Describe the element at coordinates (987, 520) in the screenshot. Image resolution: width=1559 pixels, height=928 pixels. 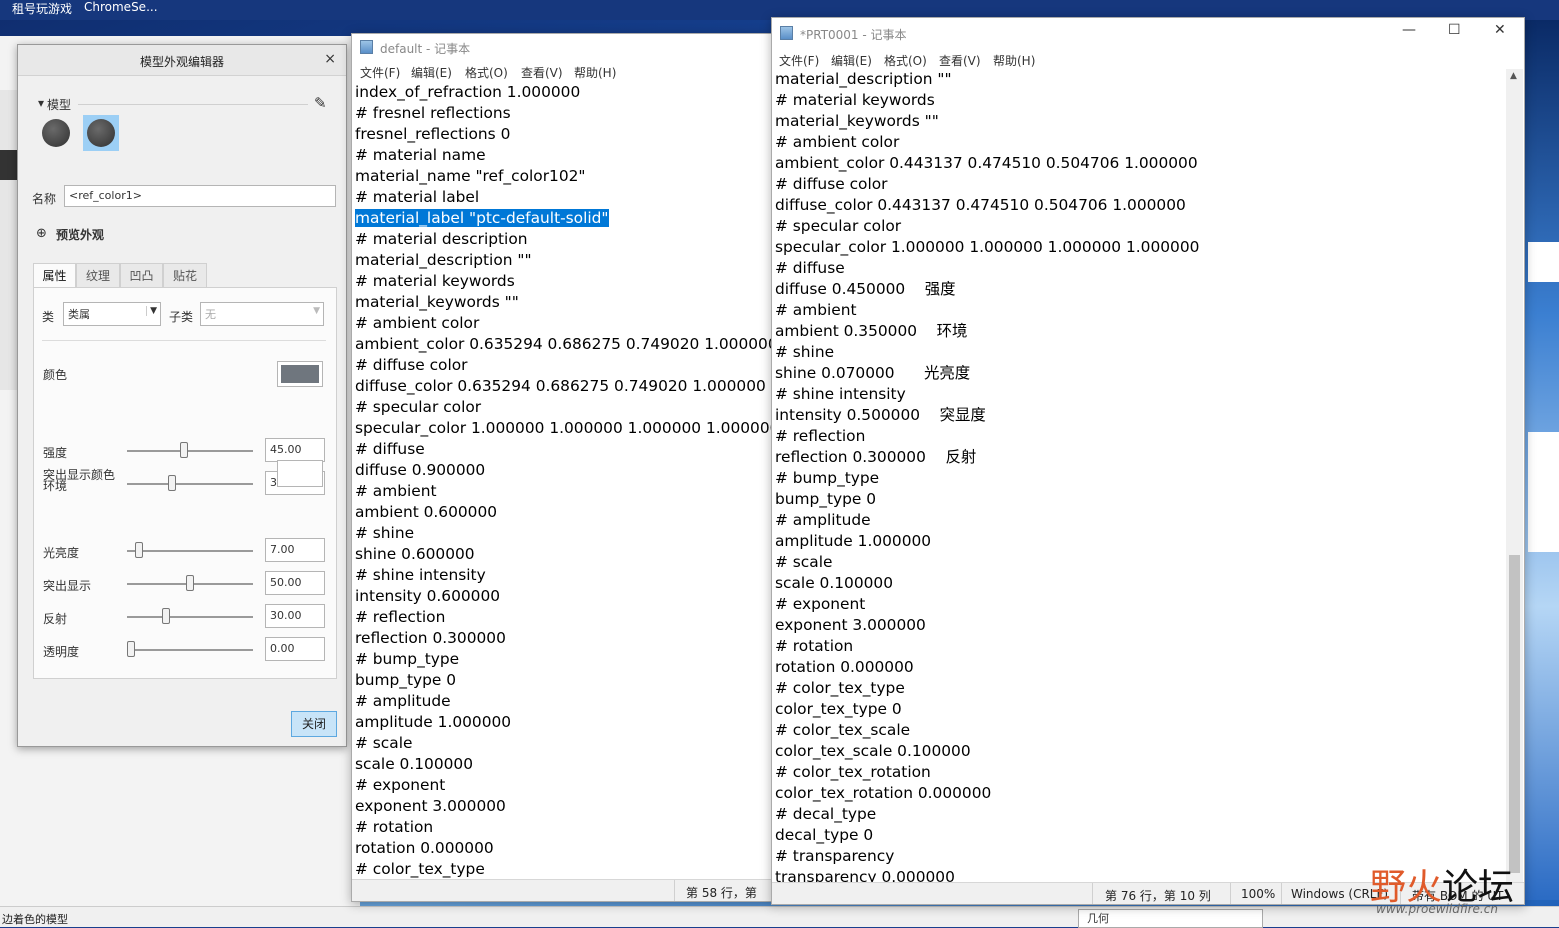
I see `text-line: # amplitude` at that location.